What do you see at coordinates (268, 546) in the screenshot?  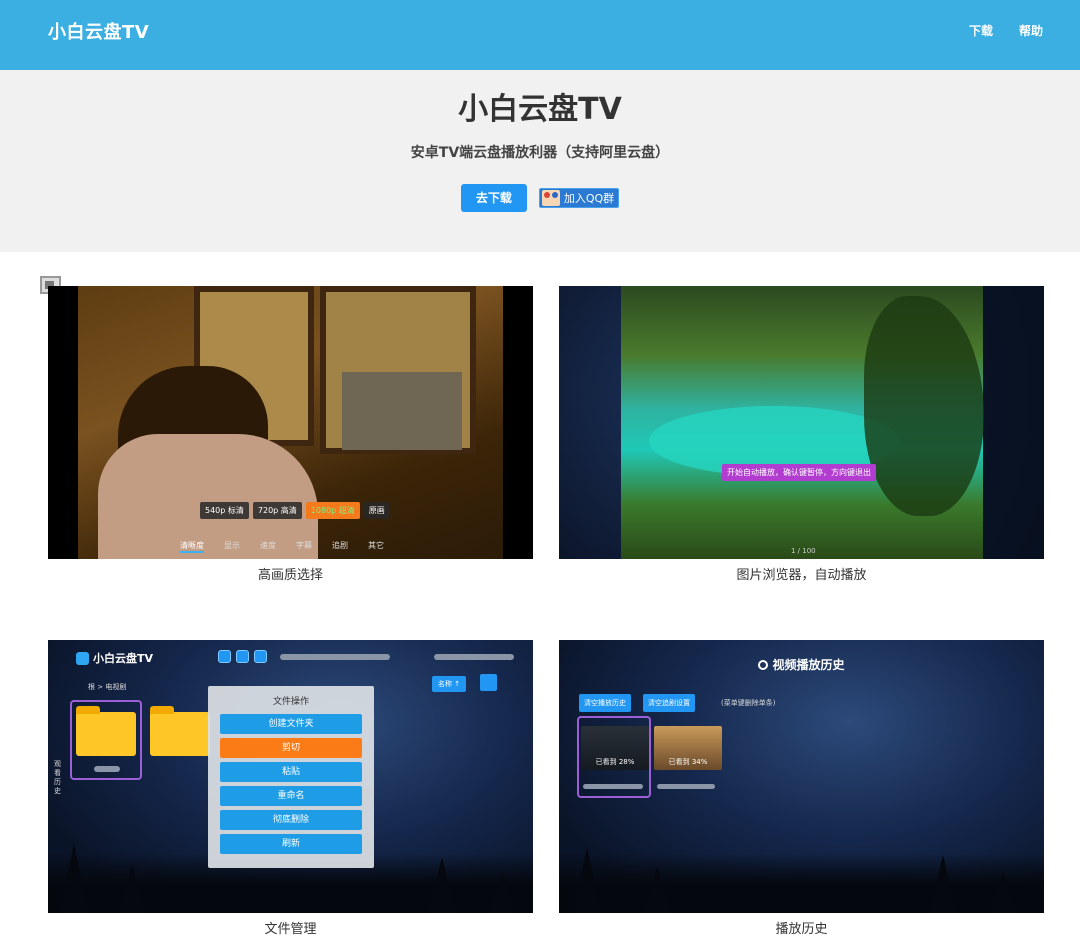 I see `menu-item-speed: 速度` at bounding box center [268, 546].